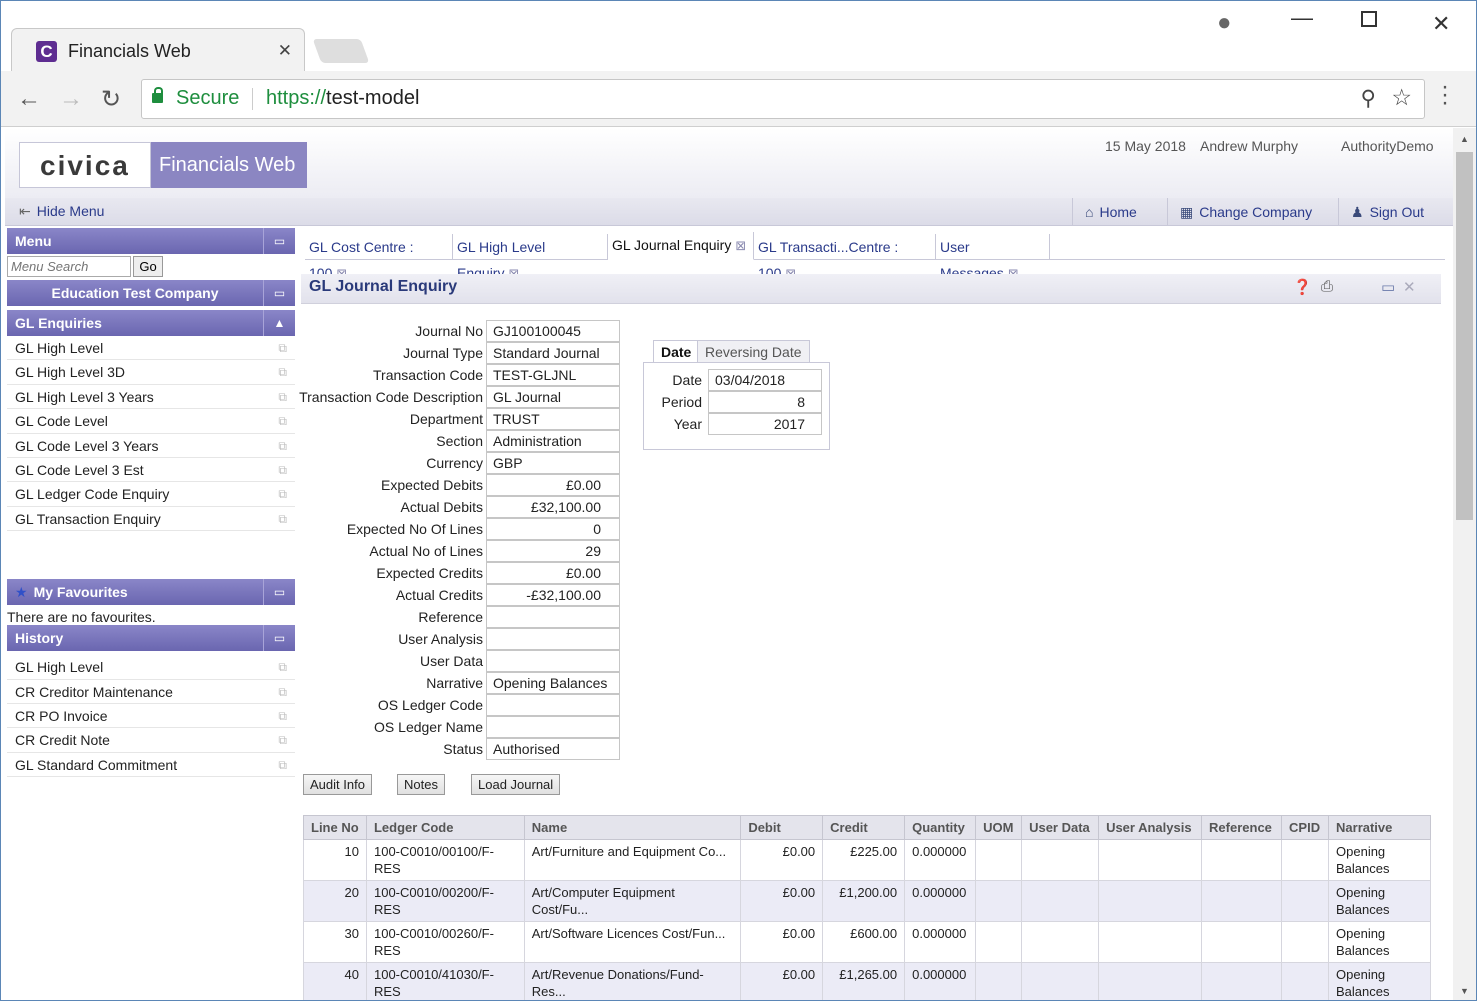  I want to click on new-window-icon: ▭, so click(1388, 287).